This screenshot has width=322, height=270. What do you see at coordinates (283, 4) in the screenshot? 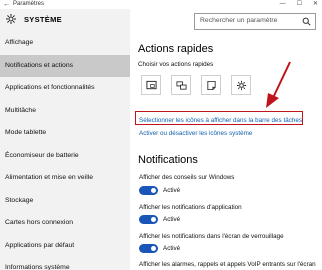
I see `minimize-button: —` at bounding box center [283, 4].